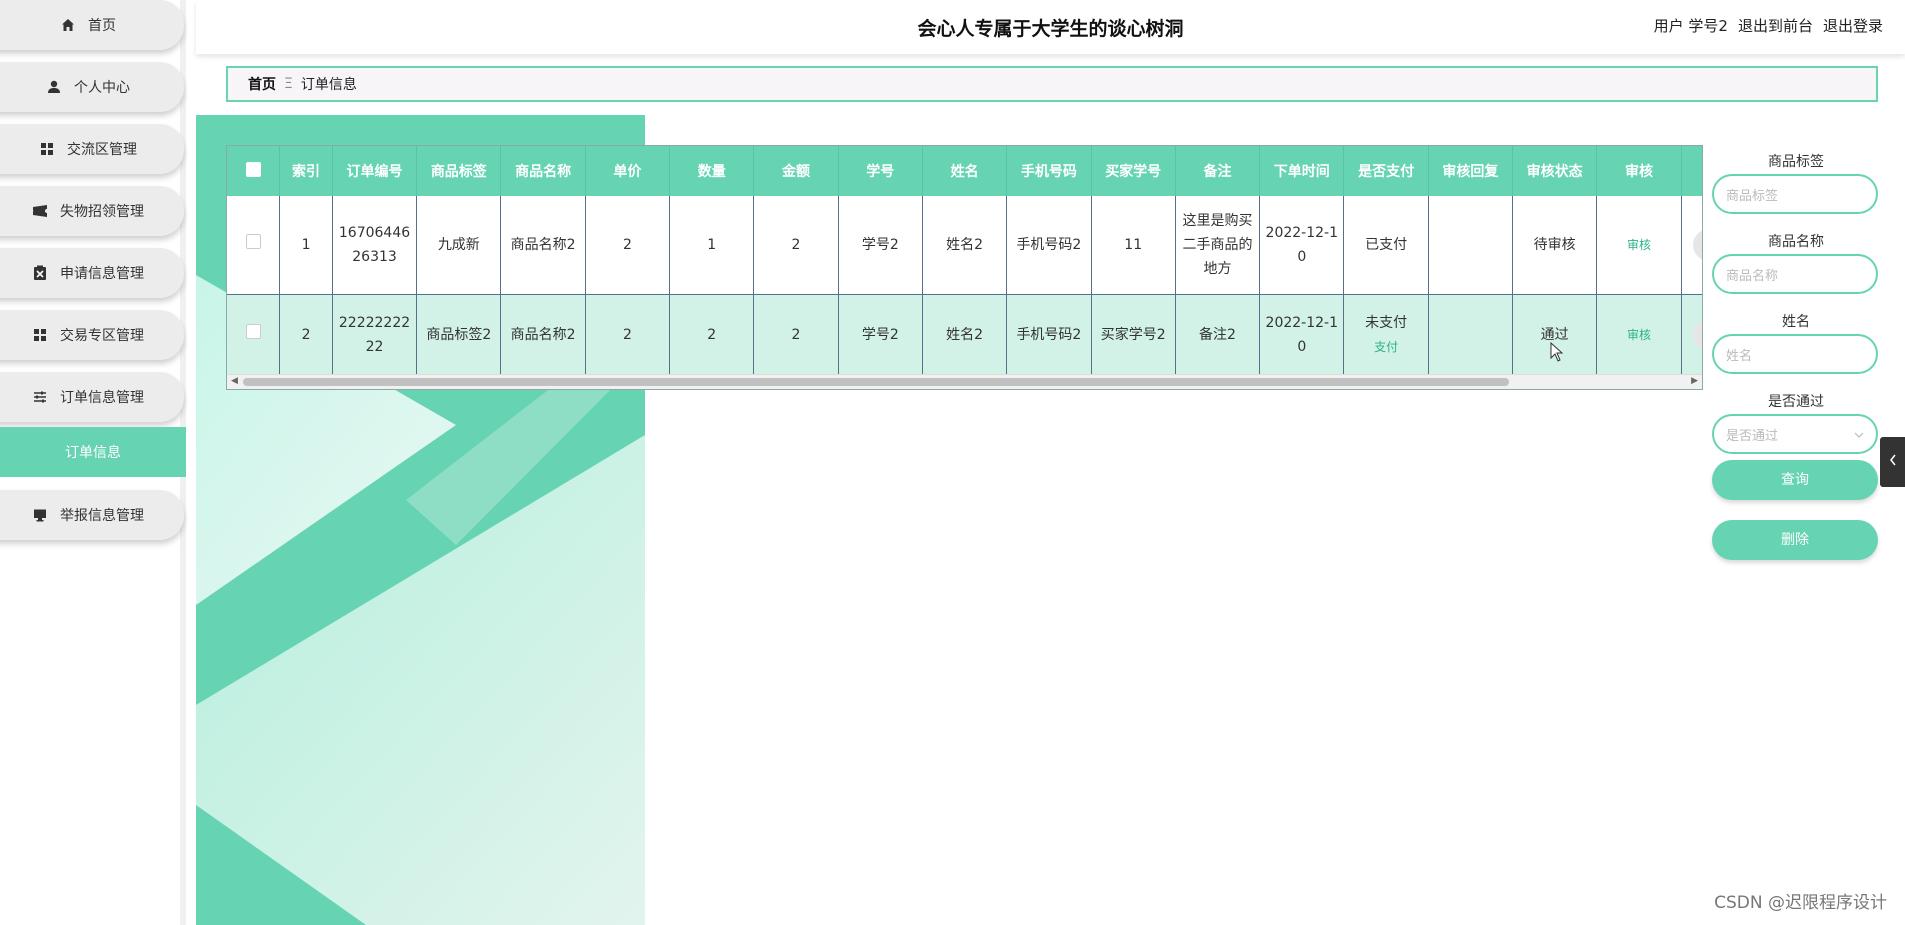  What do you see at coordinates (68, 25) in the screenshot?
I see `home-icon` at bounding box center [68, 25].